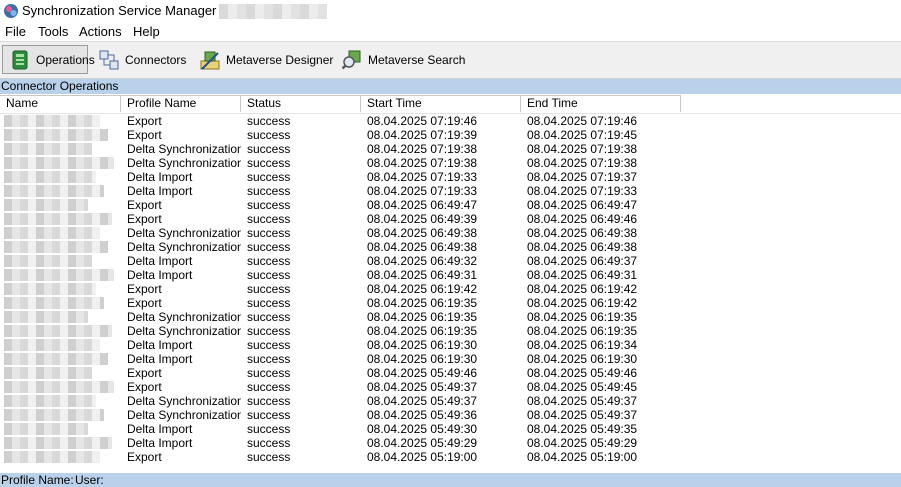 Image resolution: width=901 pixels, height=487 pixels. What do you see at coordinates (89, 480) in the screenshot?
I see `status-user-label: User:` at bounding box center [89, 480].